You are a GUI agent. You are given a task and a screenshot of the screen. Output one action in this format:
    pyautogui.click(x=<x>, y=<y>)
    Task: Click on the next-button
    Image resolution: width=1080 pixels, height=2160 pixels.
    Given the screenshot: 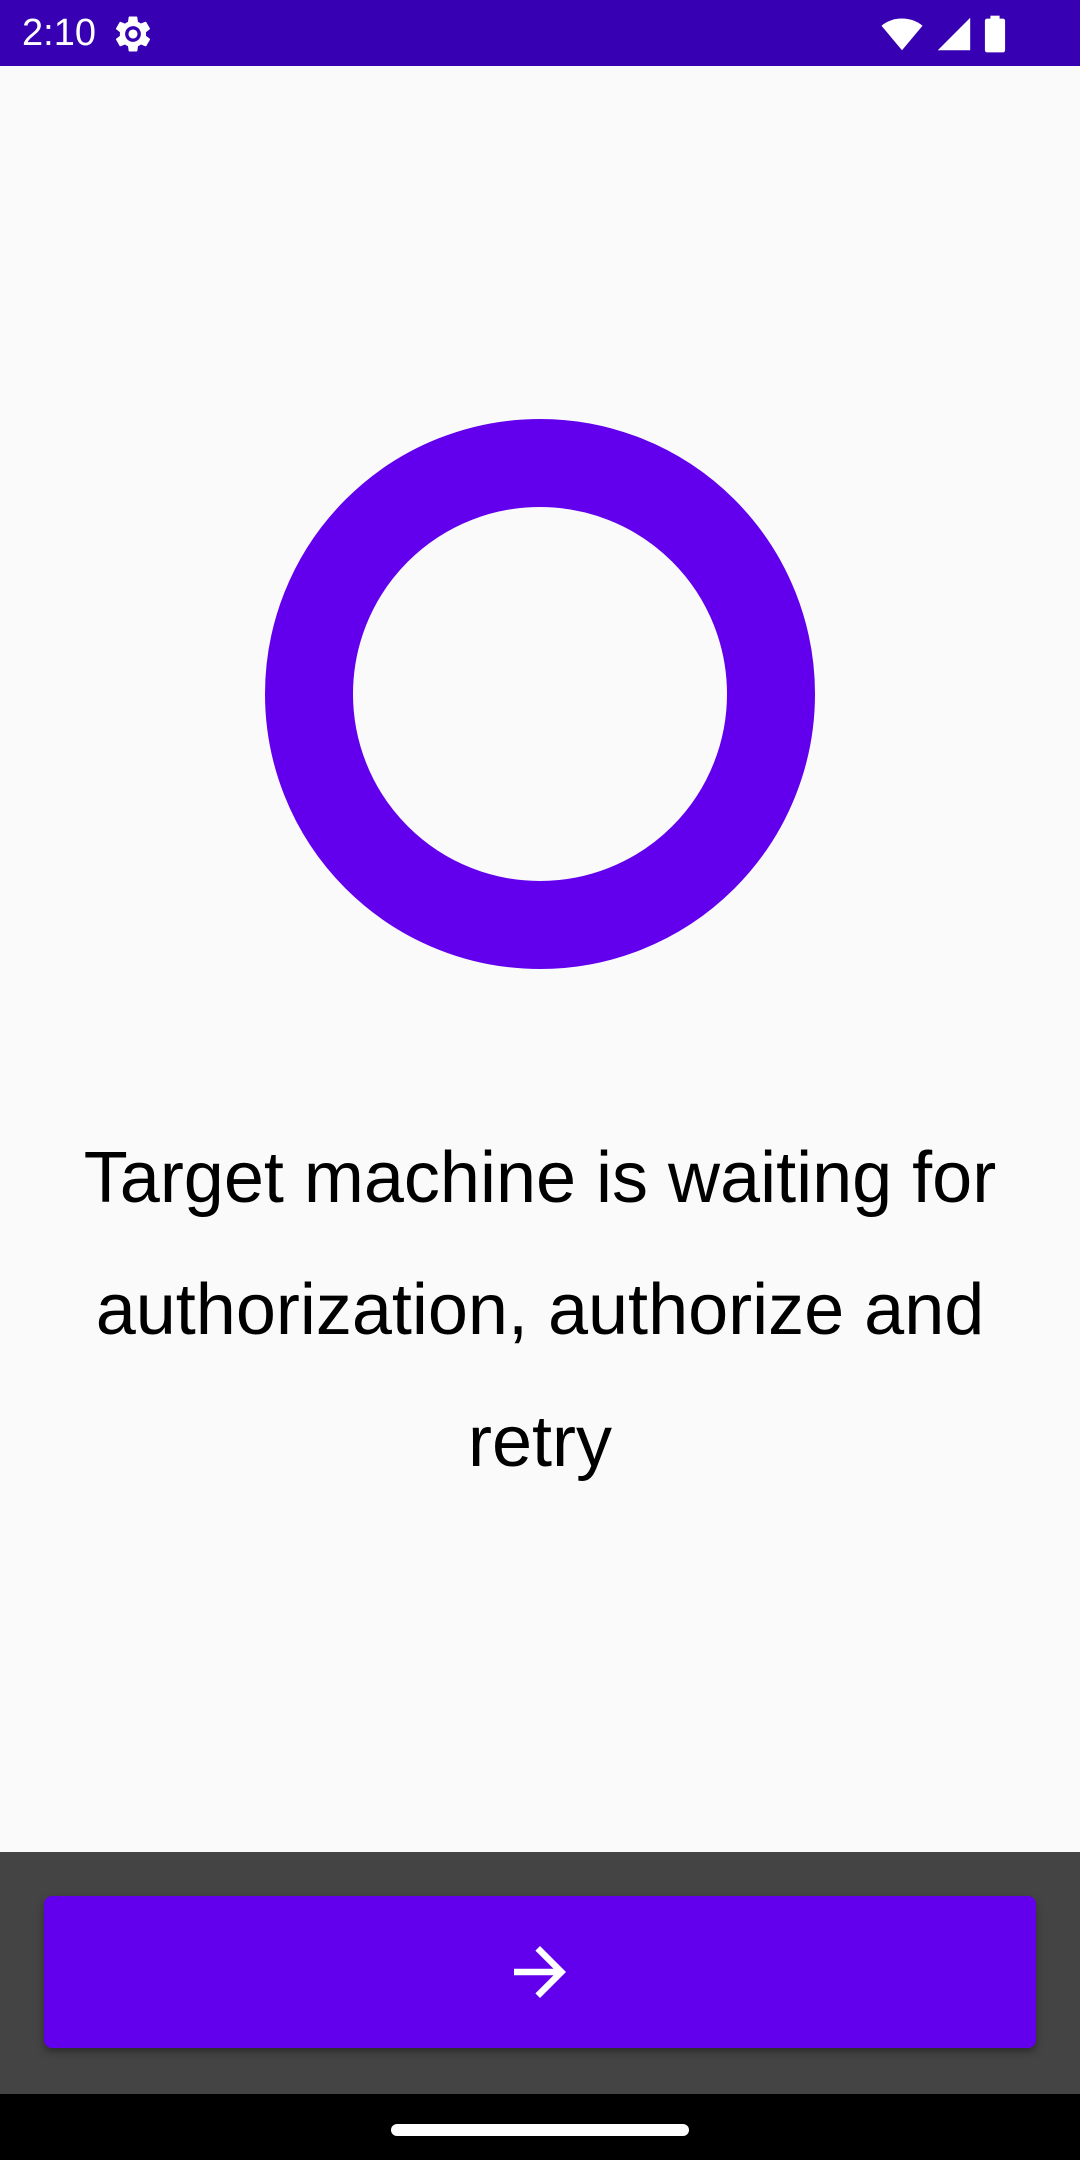 What is the action you would take?
    pyautogui.click(x=540, y=1972)
    